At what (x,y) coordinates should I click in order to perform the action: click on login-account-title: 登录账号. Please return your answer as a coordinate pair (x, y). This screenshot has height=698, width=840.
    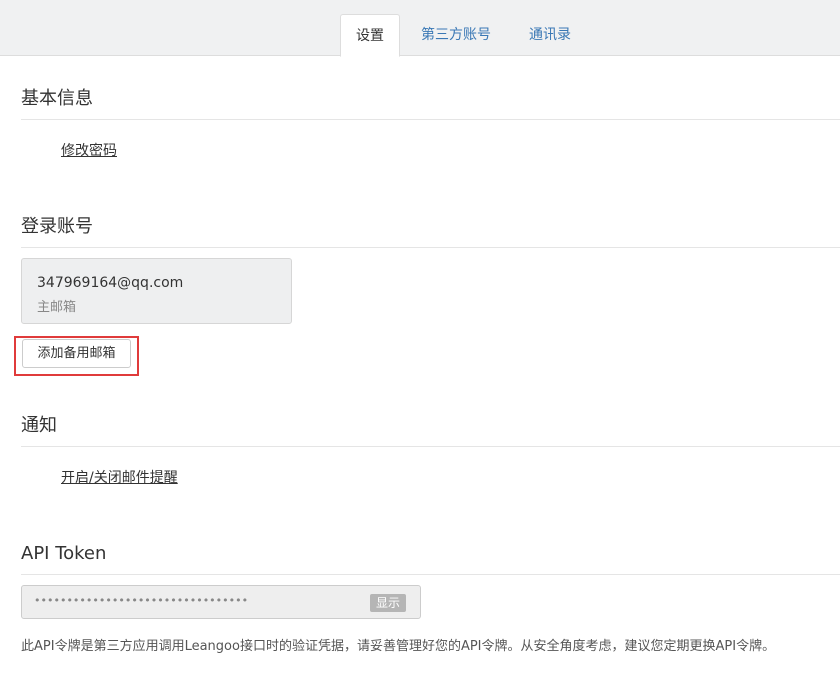
    Looking at the image, I should click on (57, 226).